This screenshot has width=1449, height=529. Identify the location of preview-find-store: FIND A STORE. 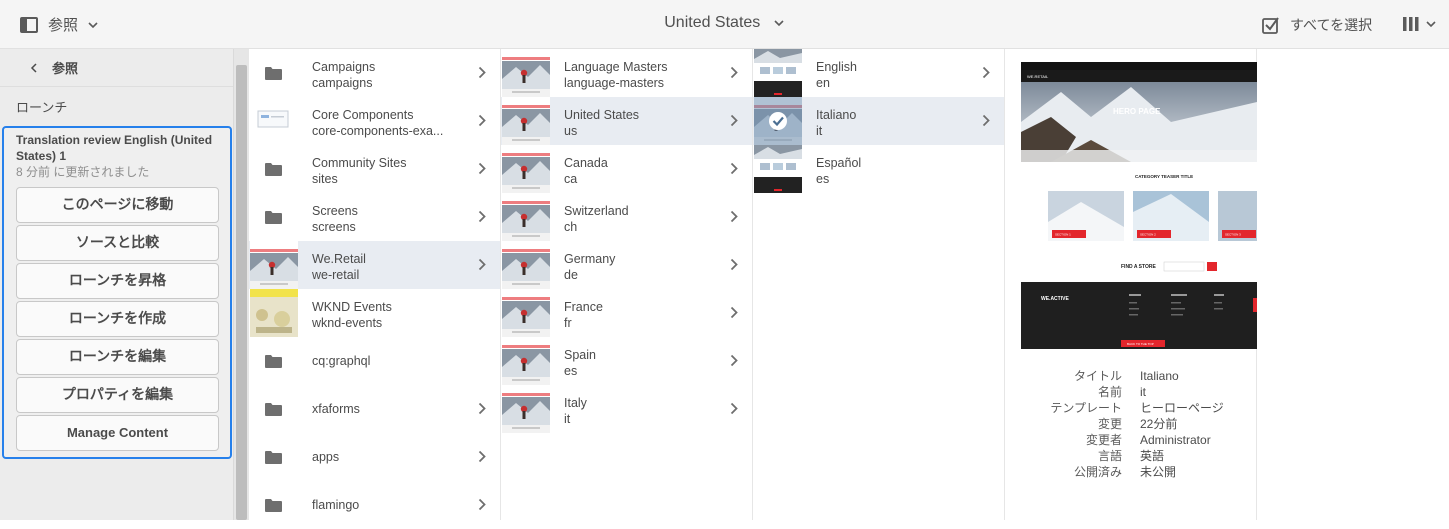
(1138, 267).